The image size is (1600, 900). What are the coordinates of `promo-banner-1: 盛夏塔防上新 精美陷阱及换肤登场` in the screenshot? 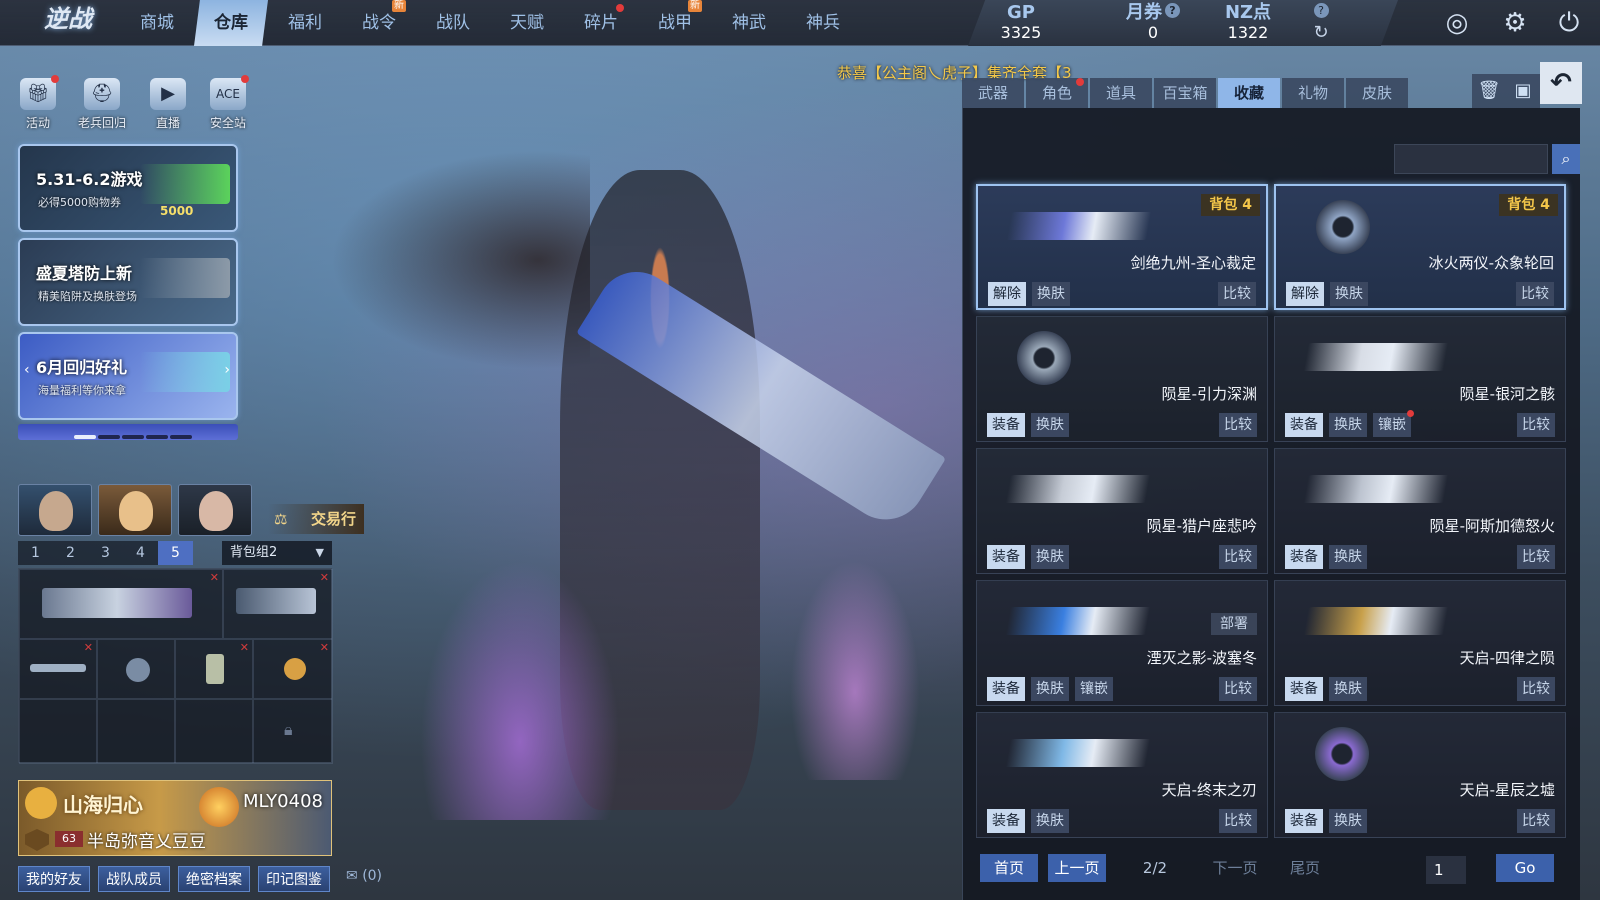 It's located at (128, 282).